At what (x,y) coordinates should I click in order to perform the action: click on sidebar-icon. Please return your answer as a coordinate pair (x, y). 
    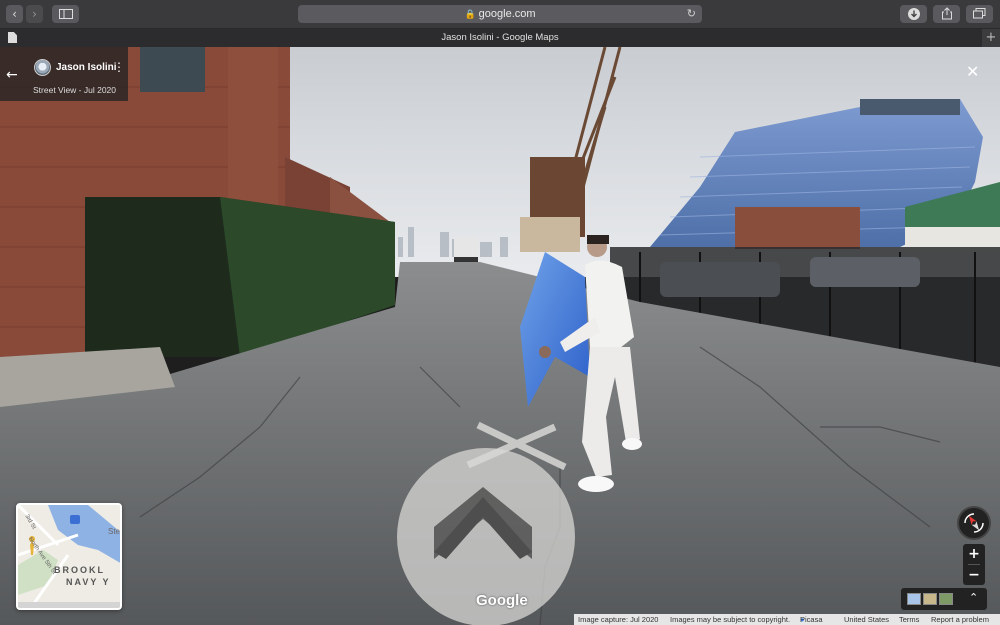
    Looking at the image, I should click on (65, 14).